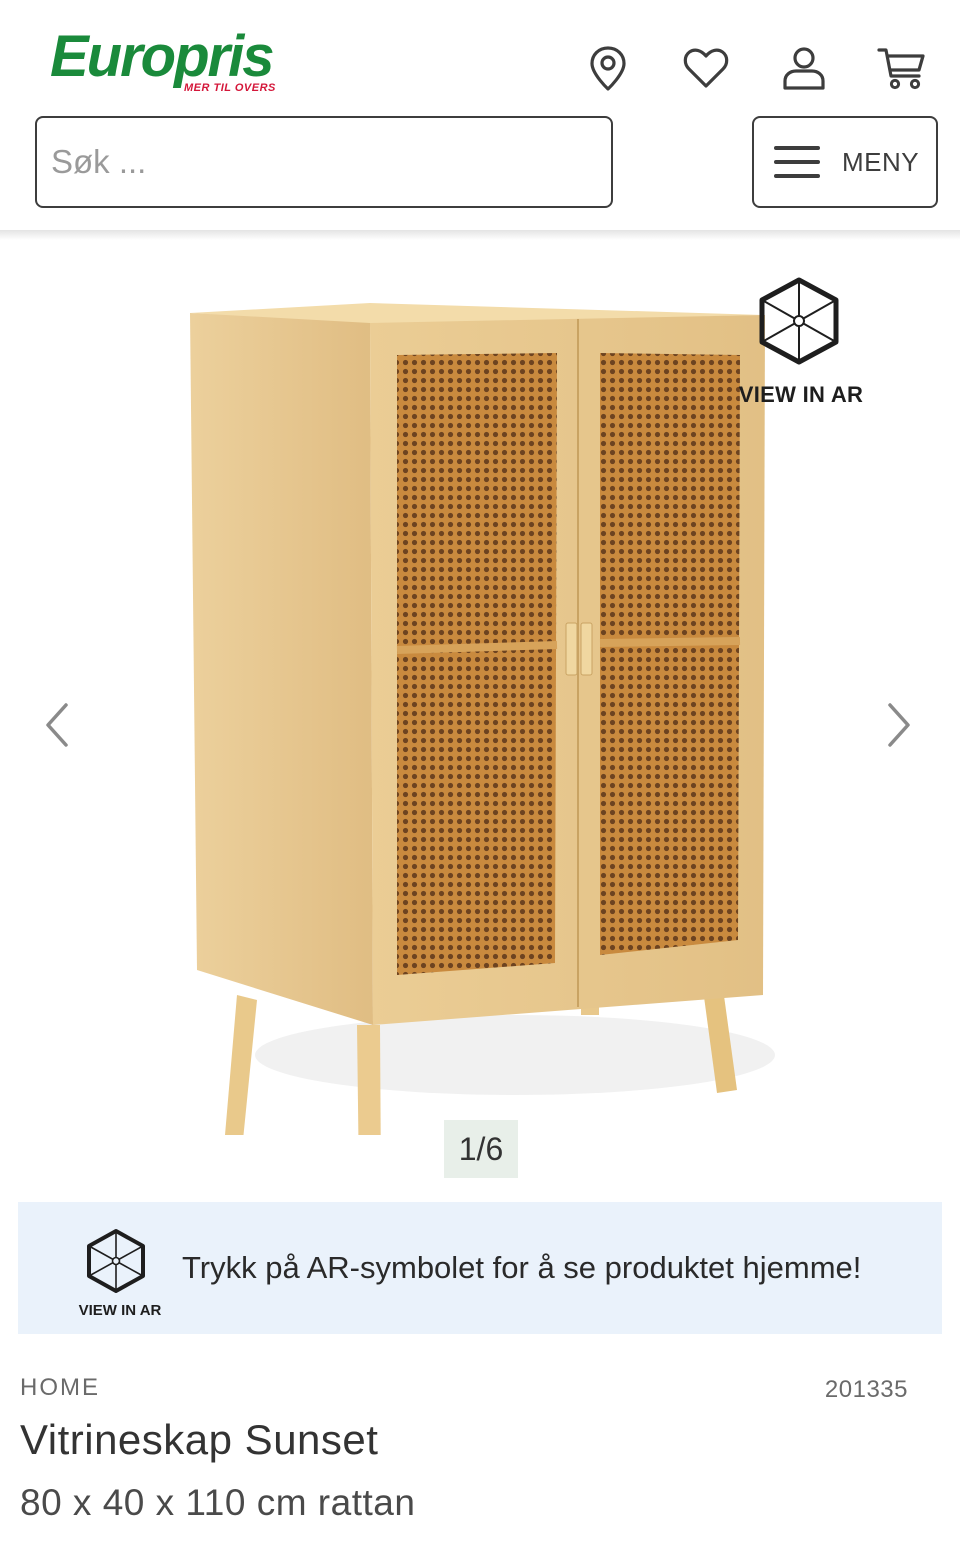 This screenshot has width=960, height=1543. I want to click on product-title: Vitrineskap Sunset, so click(199, 1439).